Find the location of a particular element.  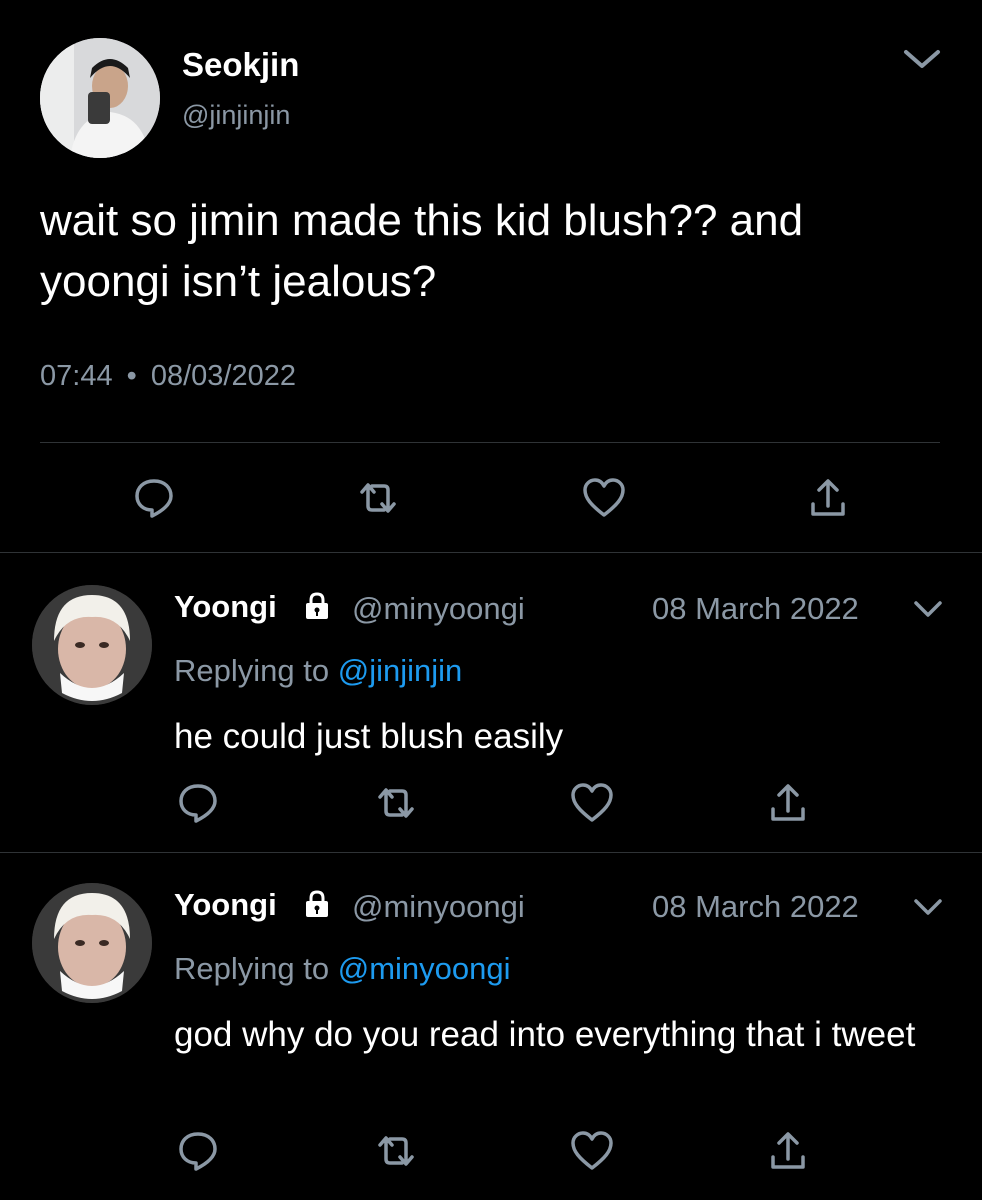

mention-link: @jinjinjin is located at coordinates (400, 670).